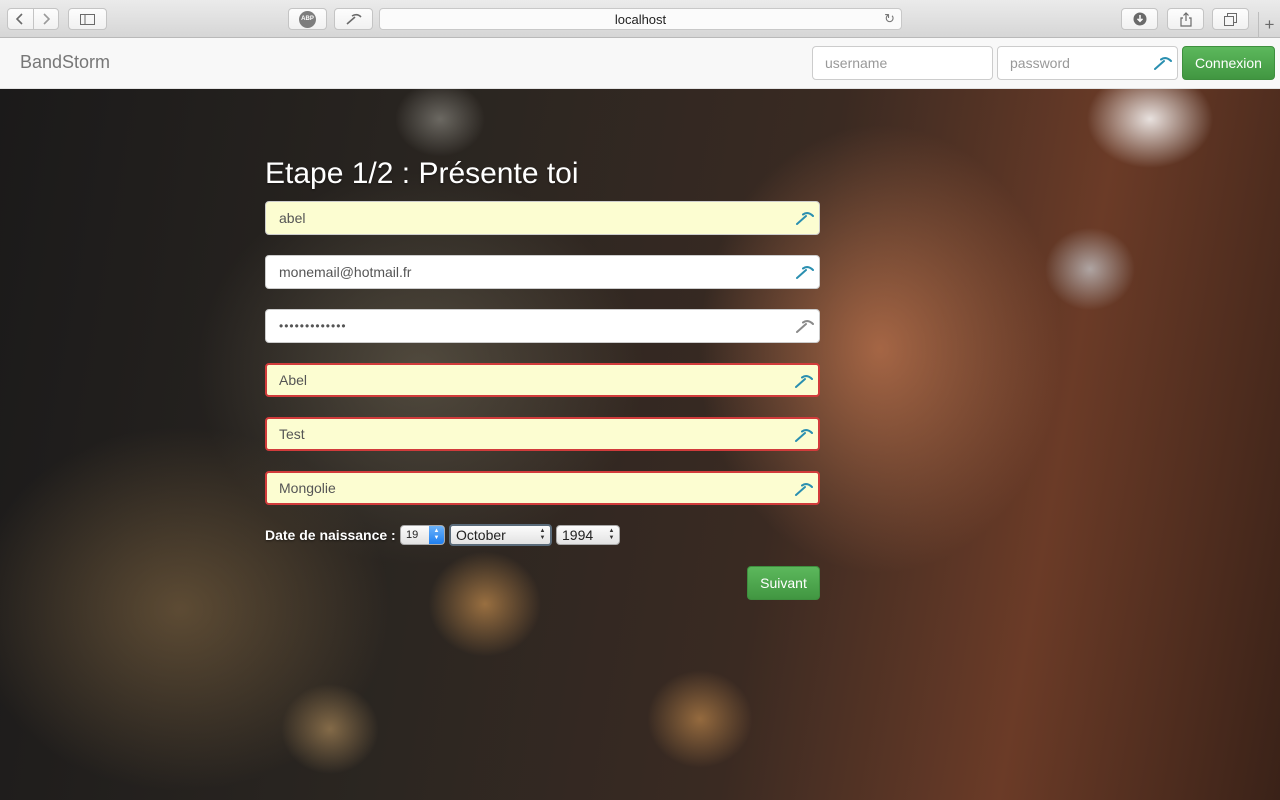 Image resolution: width=1280 pixels, height=800 pixels. I want to click on brand-logo: BandStorm, so click(65, 62).